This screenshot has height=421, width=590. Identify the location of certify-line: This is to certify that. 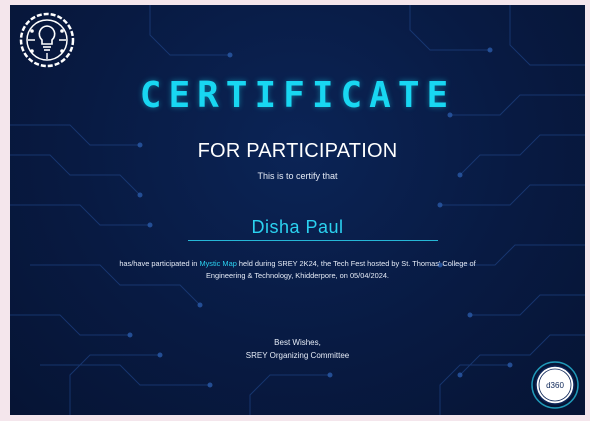
(297, 176).